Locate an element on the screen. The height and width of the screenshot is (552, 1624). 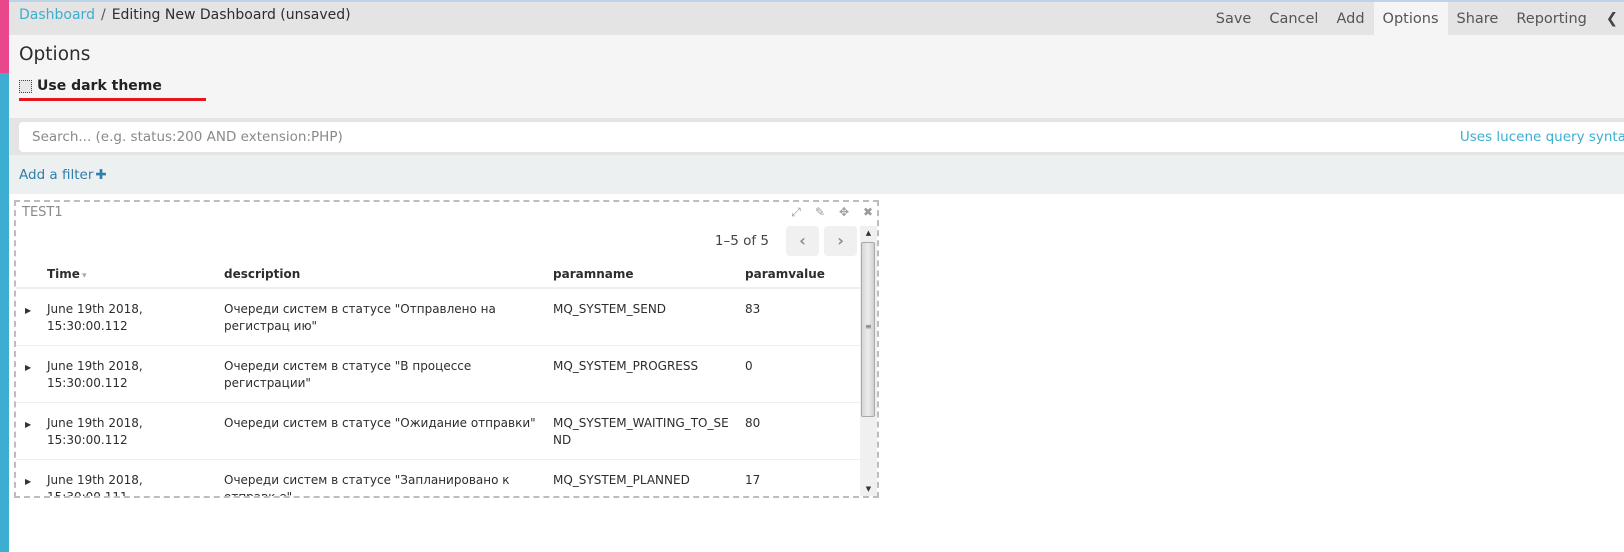
cell-paramname: MQ_SYSTEM_PLANNED is located at coordinates (649, 477).